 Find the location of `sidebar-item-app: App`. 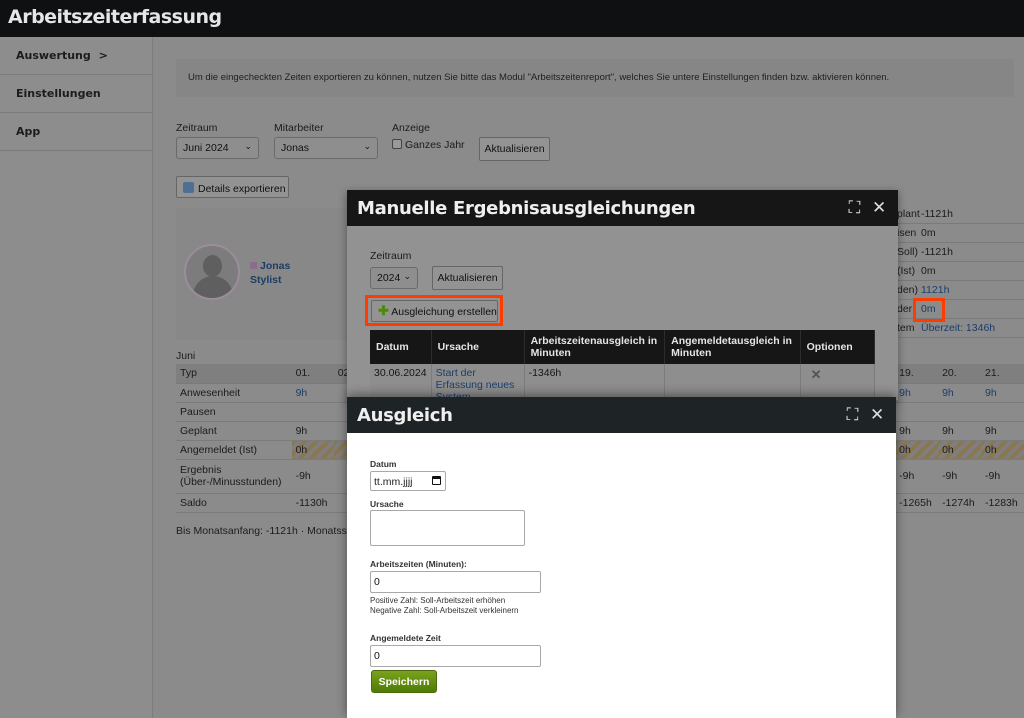

sidebar-item-app: App is located at coordinates (76, 132).